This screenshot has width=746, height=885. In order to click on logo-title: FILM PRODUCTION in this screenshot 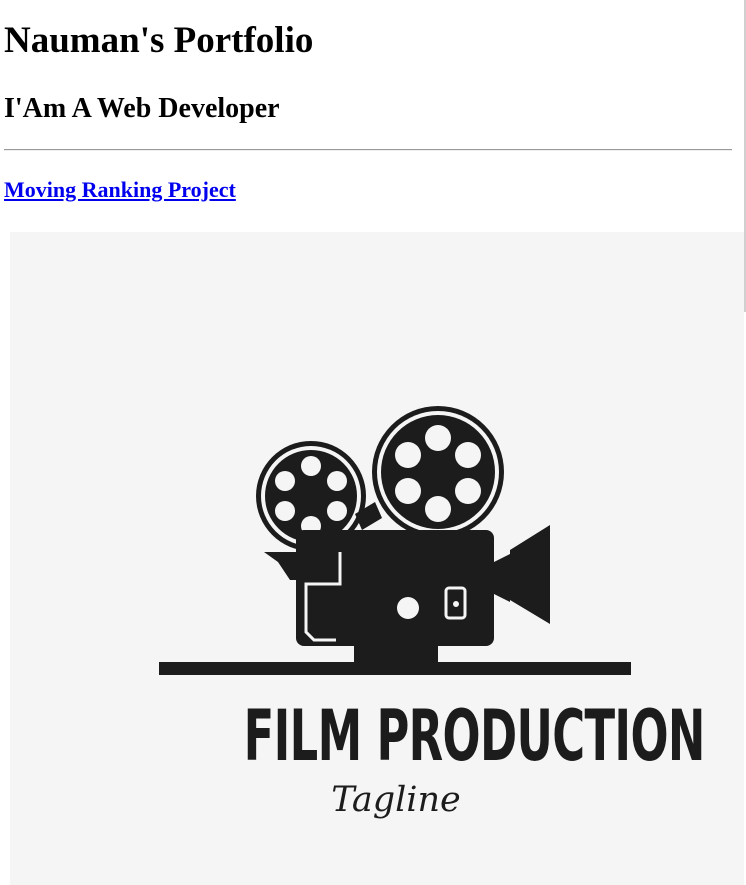, I will do `click(474, 736)`.